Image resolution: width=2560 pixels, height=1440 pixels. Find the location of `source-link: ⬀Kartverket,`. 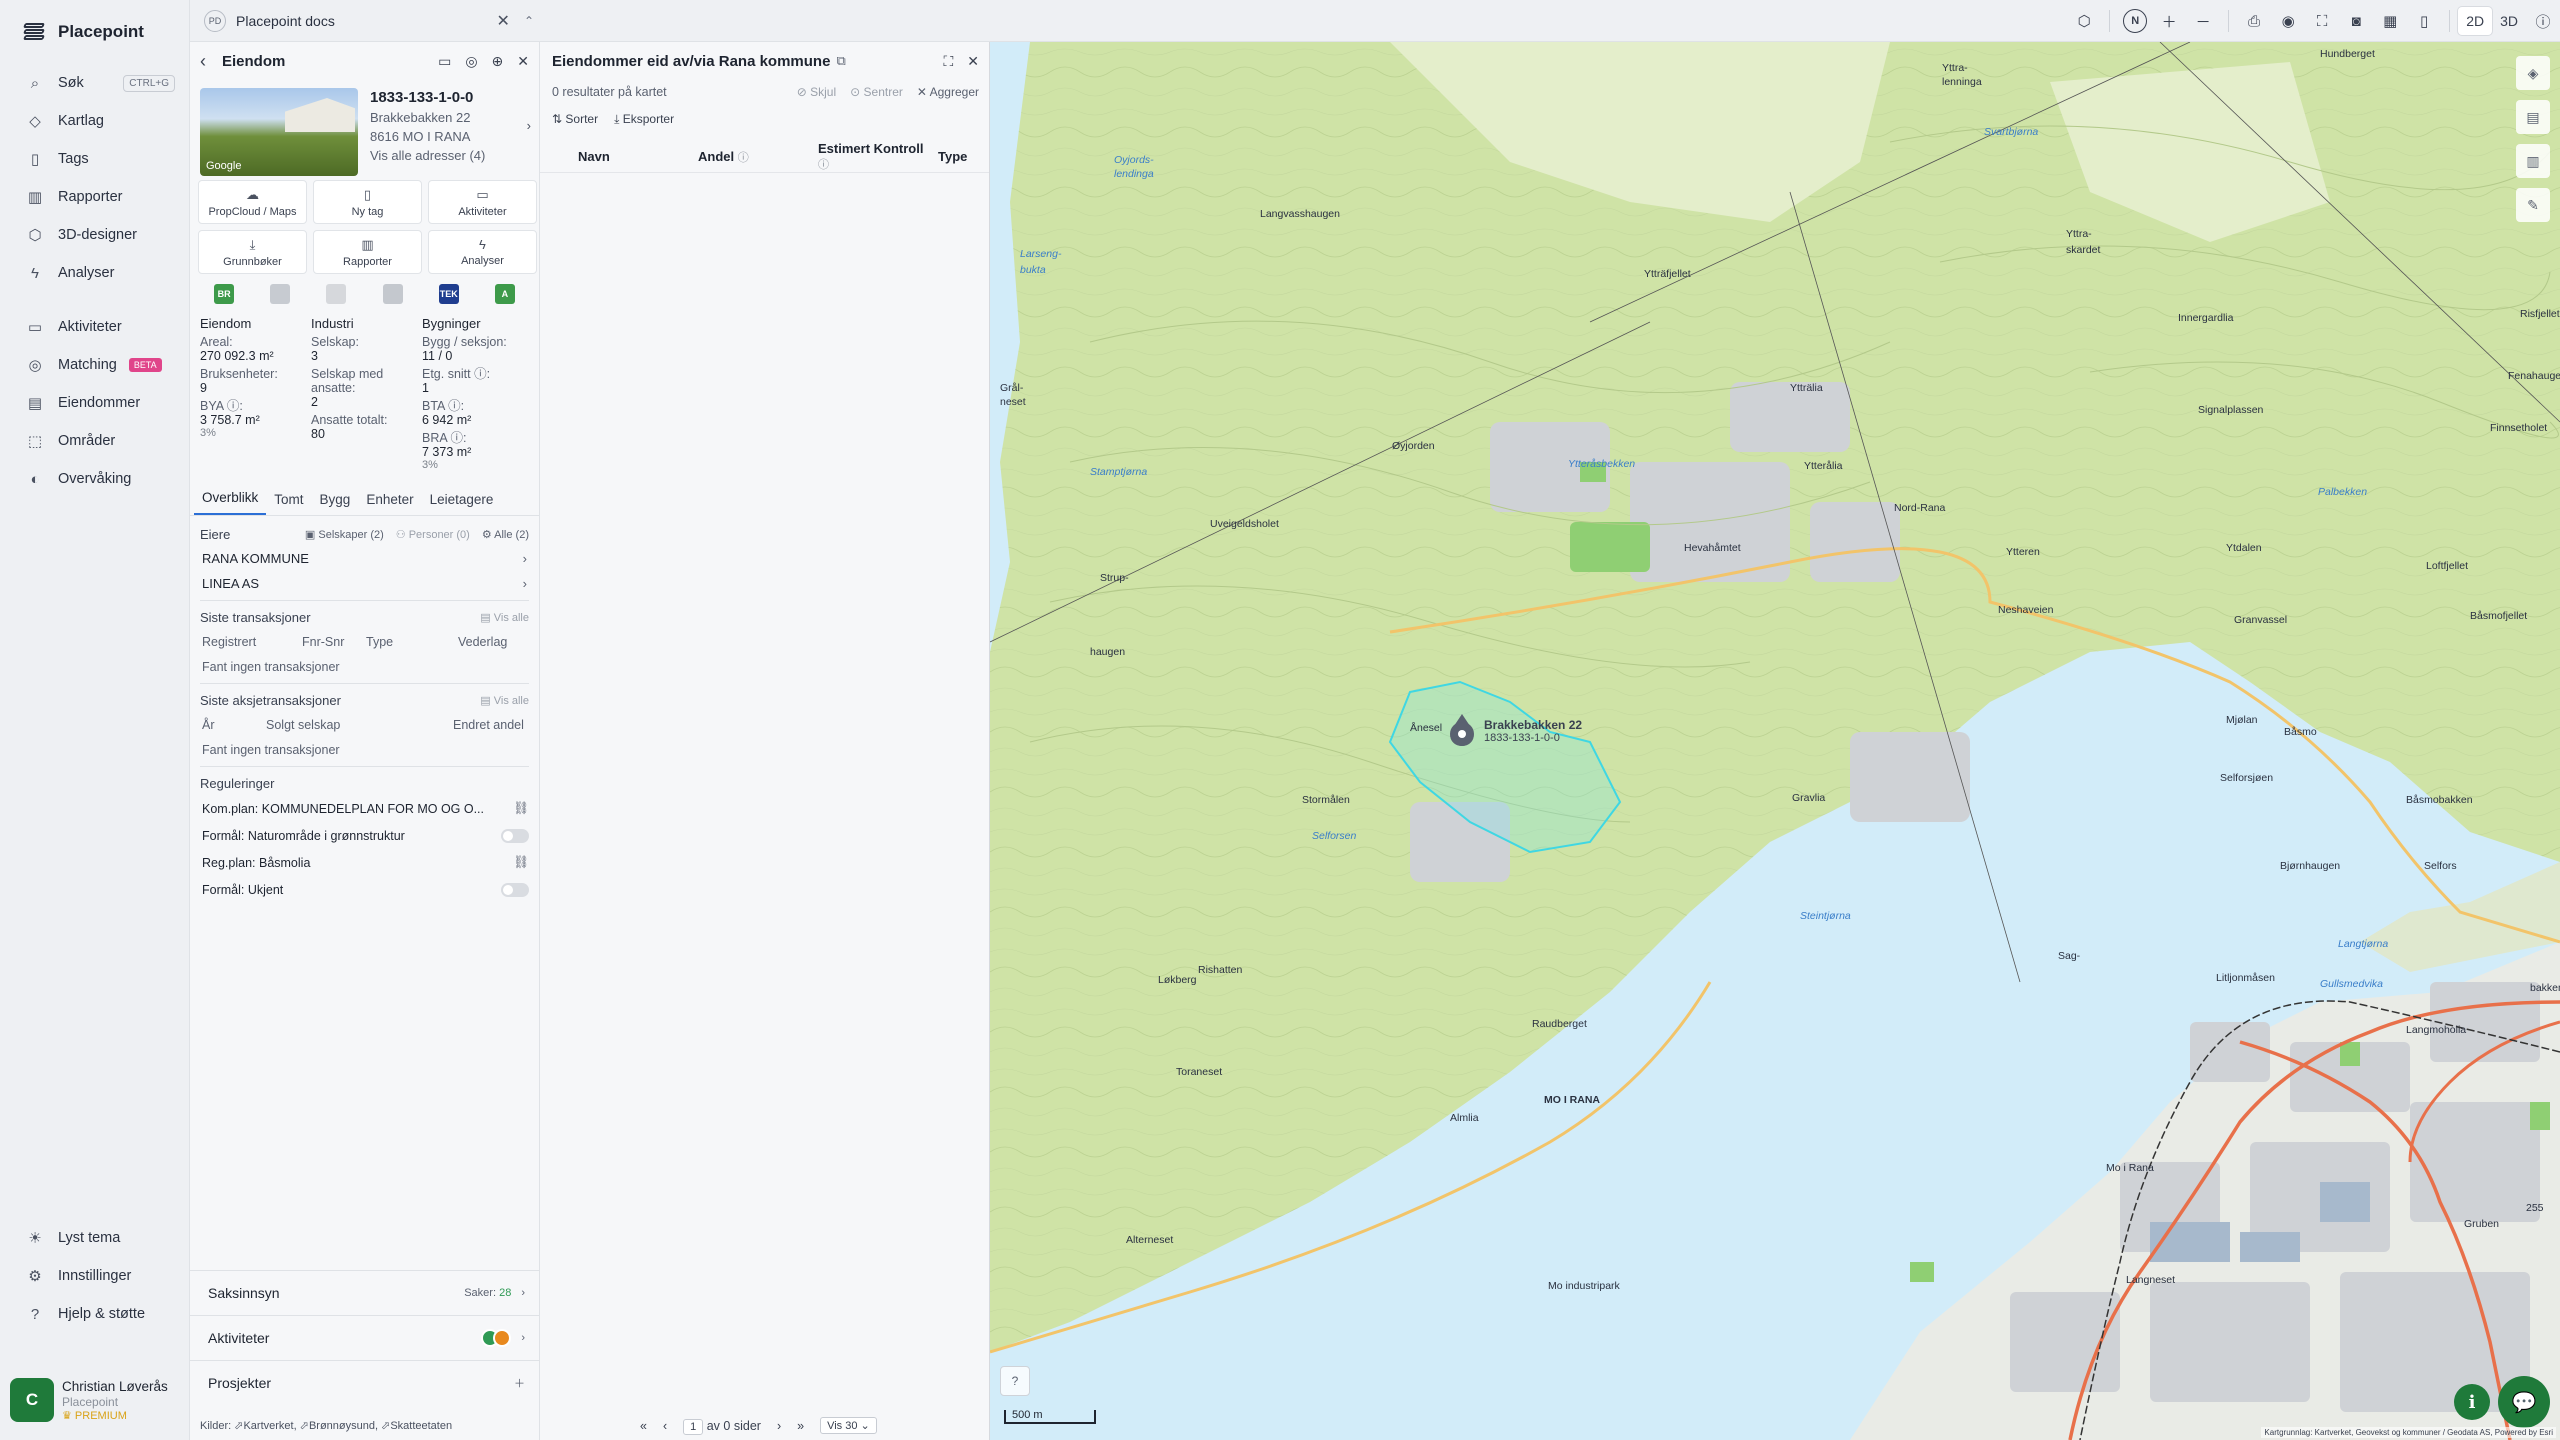

source-link: ⬀Kartverket, is located at coordinates (265, 1426).